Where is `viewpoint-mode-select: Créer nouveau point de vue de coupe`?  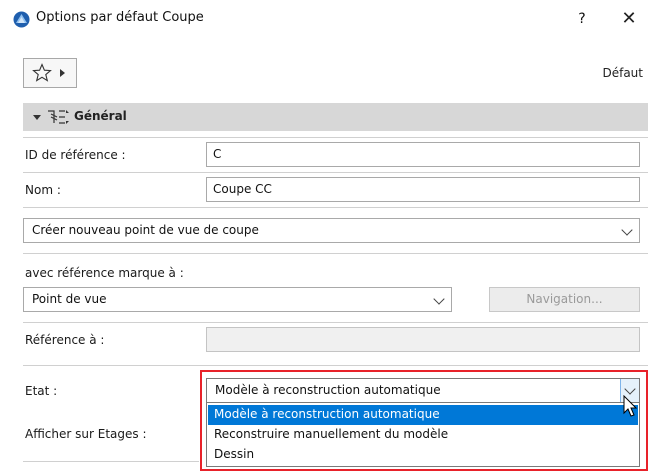 viewpoint-mode-select: Créer nouveau point de vue de coupe is located at coordinates (331, 230).